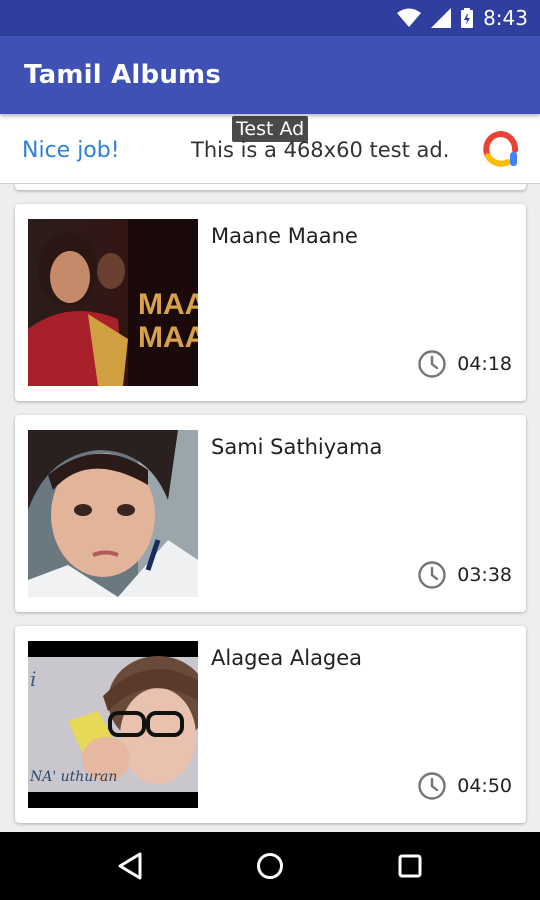  Describe the element at coordinates (73, 777) in the screenshot. I see `thumbnail-text: NA' uthuran` at that location.